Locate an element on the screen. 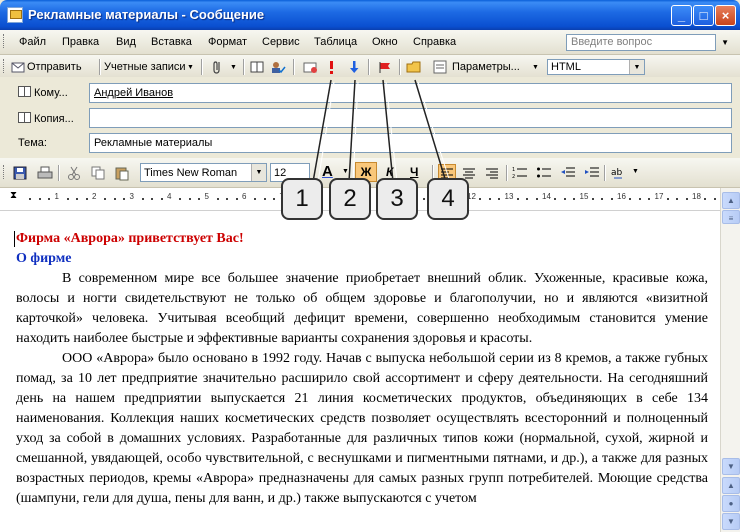 This screenshot has height=532, width=740. next-object-button: ▼ is located at coordinates (731, 521).